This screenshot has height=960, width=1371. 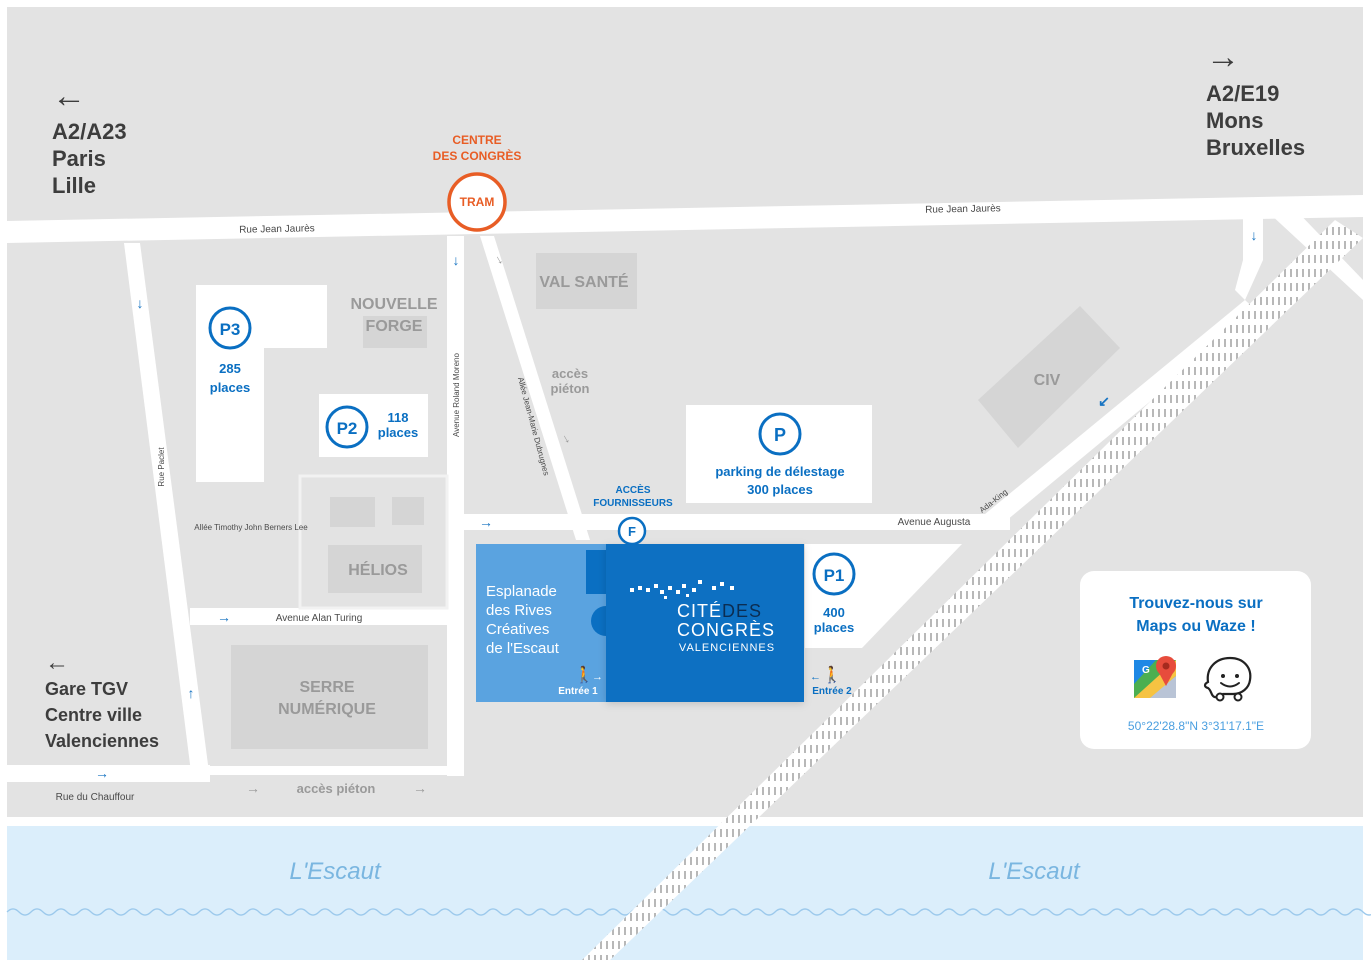 I want to click on svg-text: G, so click(x=1146, y=670).